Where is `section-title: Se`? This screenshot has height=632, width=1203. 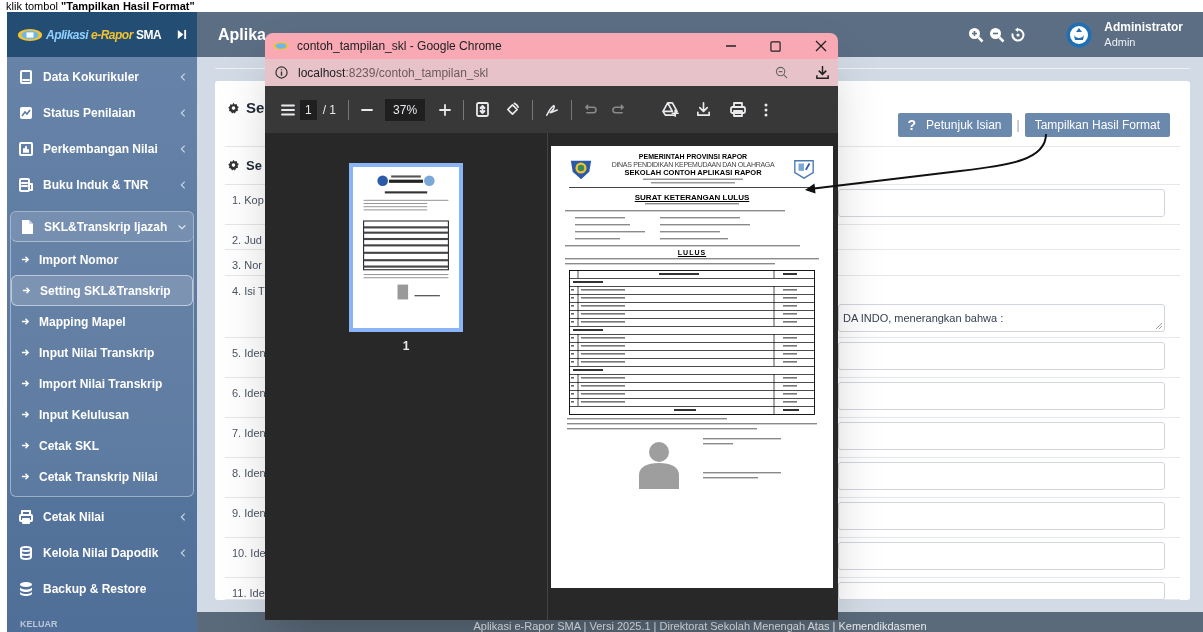
section-title: Se is located at coordinates (255, 108).